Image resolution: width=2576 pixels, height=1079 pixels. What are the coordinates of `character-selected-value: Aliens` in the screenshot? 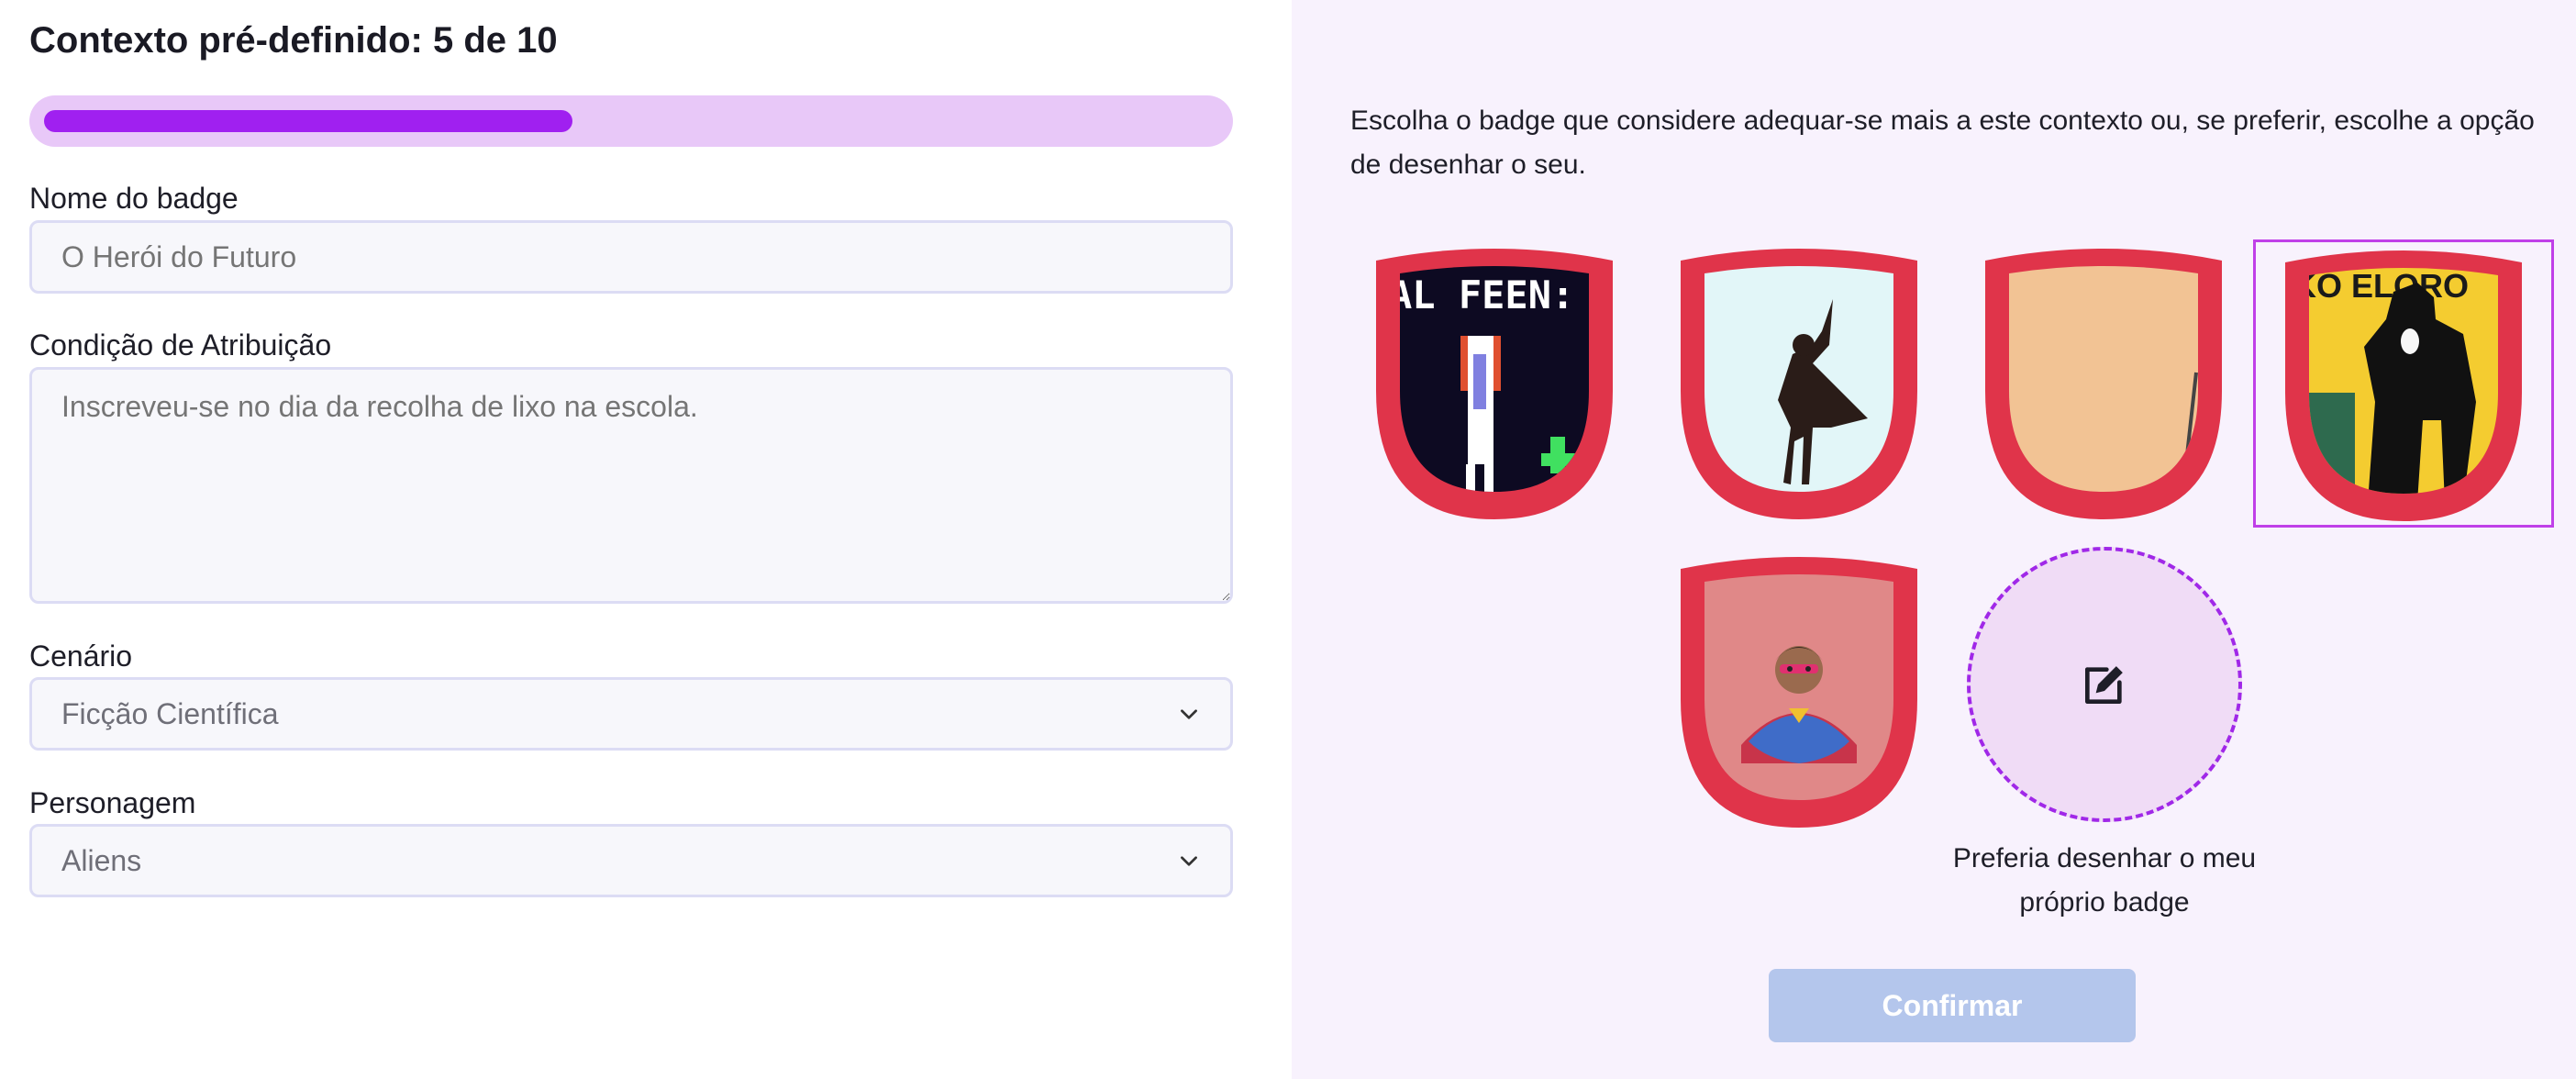 It's located at (101, 860).